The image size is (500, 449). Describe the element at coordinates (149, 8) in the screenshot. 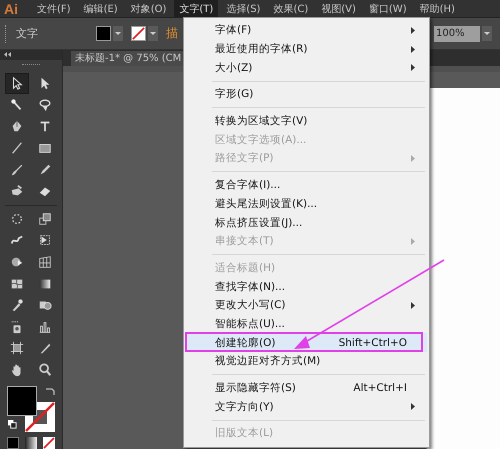

I see `menu-bar-item: 对象(O)` at that location.